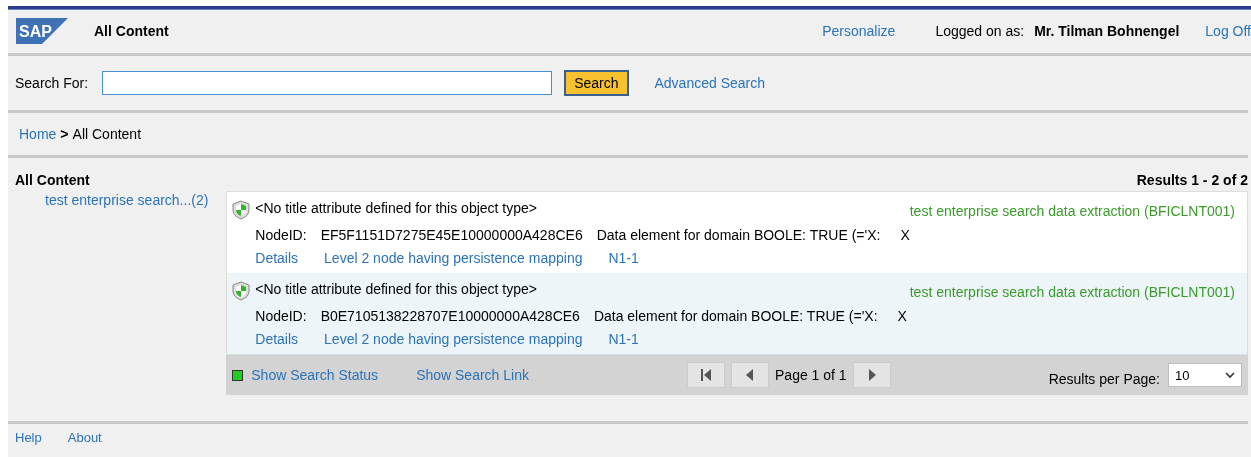 This screenshot has width=1251, height=457. Describe the element at coordinates (451, 235) in the screenshot. I see `node-id: EF5F1151D7275E45E10000000A428CE6` at that location.